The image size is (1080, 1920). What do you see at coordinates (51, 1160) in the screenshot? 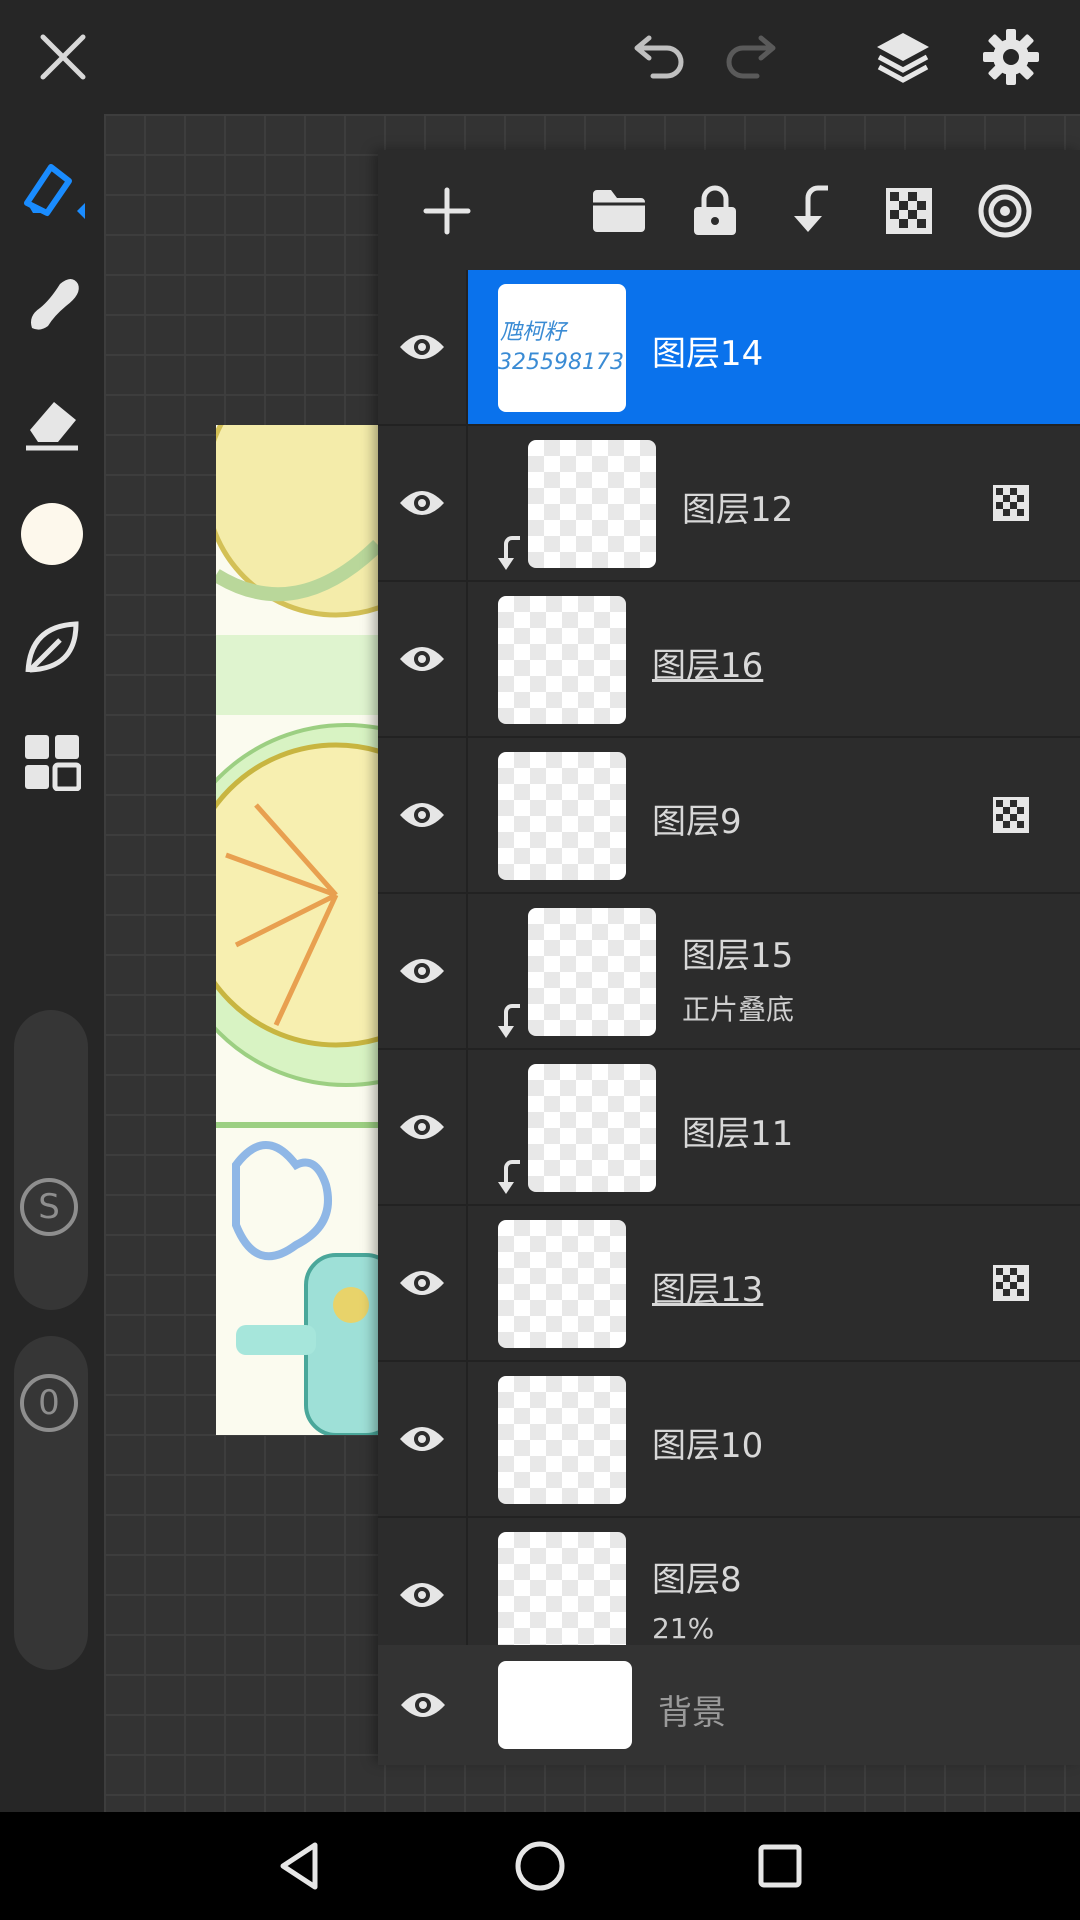
I see `brush-size-slider: S` at bounding box center [51, 1160].